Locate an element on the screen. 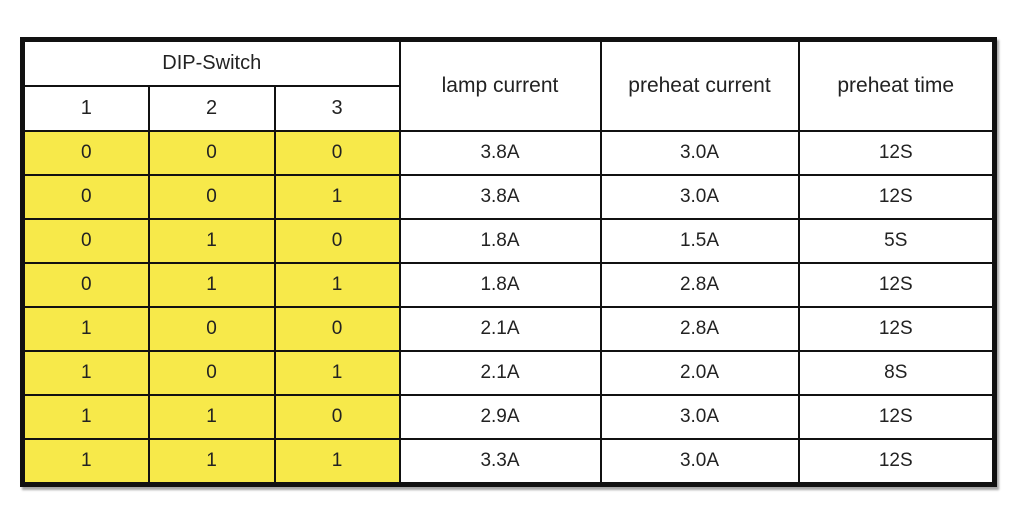 Image resolution: width=1010 pixels, height=510 pixels. table-row: 1 0 0 2.1A 2.8A 12S is located at coordinates (508, 329).